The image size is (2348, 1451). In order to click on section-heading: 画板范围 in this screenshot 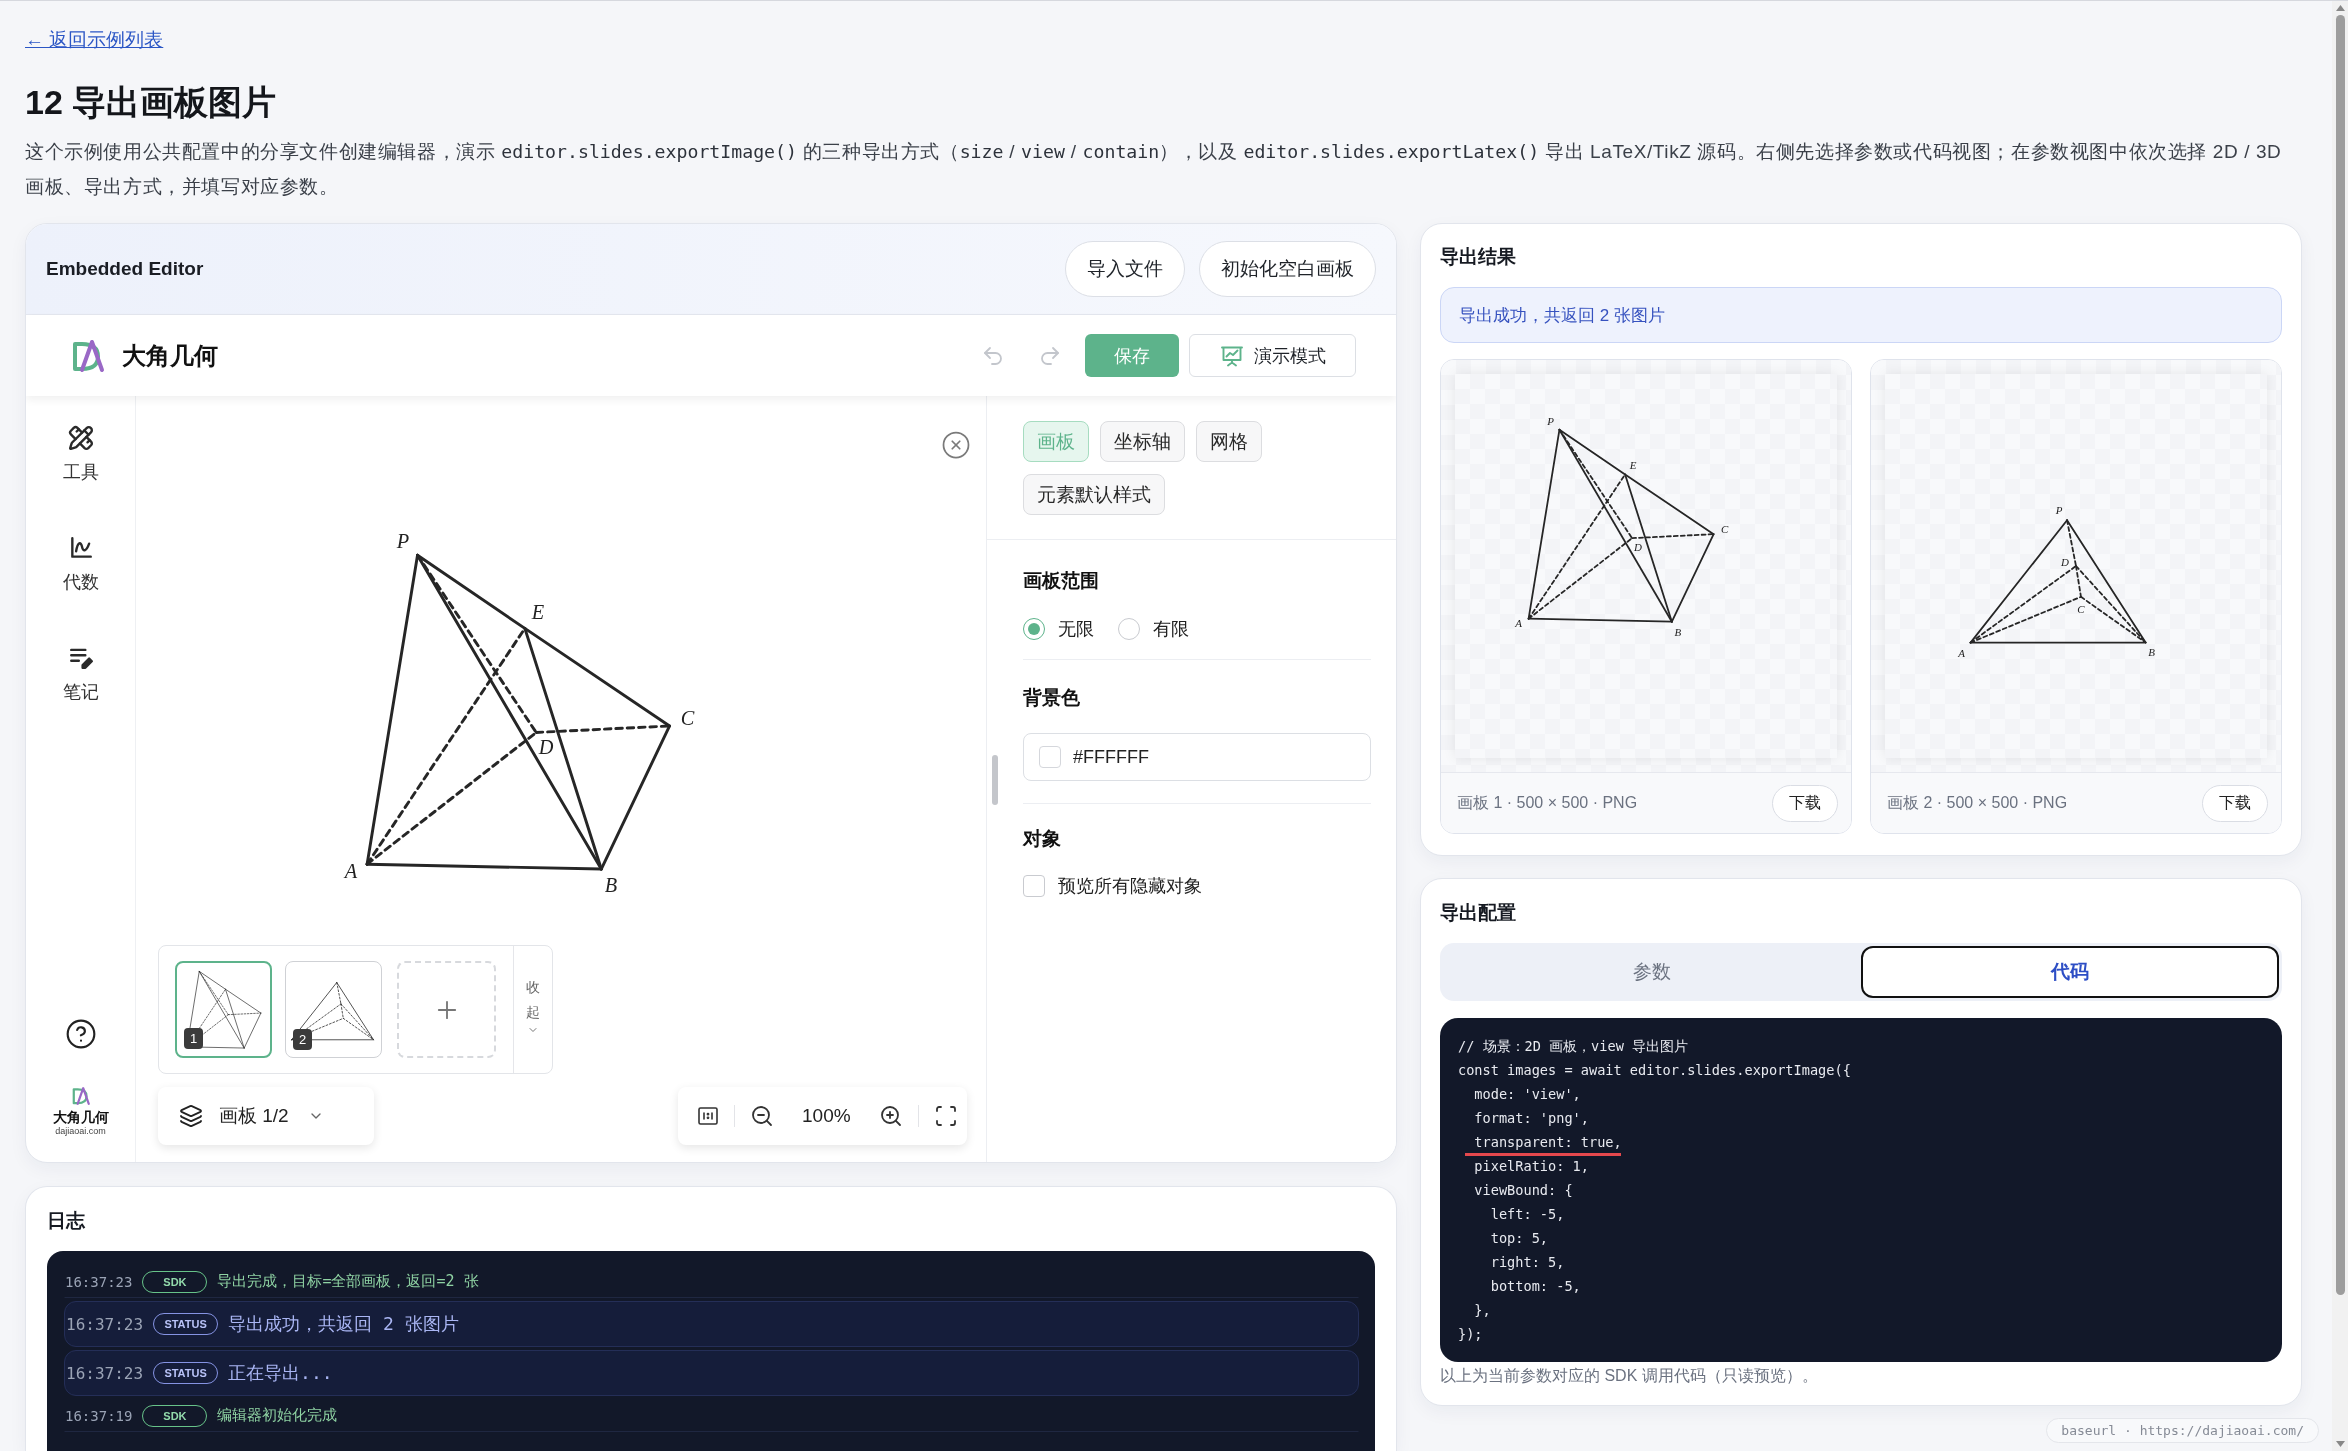, I will do `click(1061, 581)`.